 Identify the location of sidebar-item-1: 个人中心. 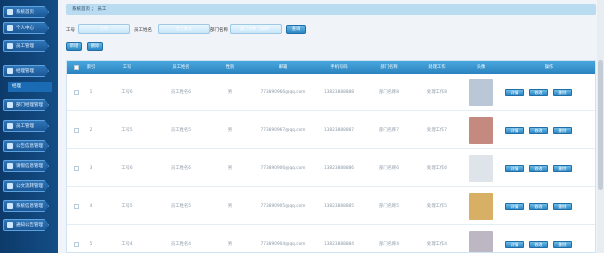
(26, 28).